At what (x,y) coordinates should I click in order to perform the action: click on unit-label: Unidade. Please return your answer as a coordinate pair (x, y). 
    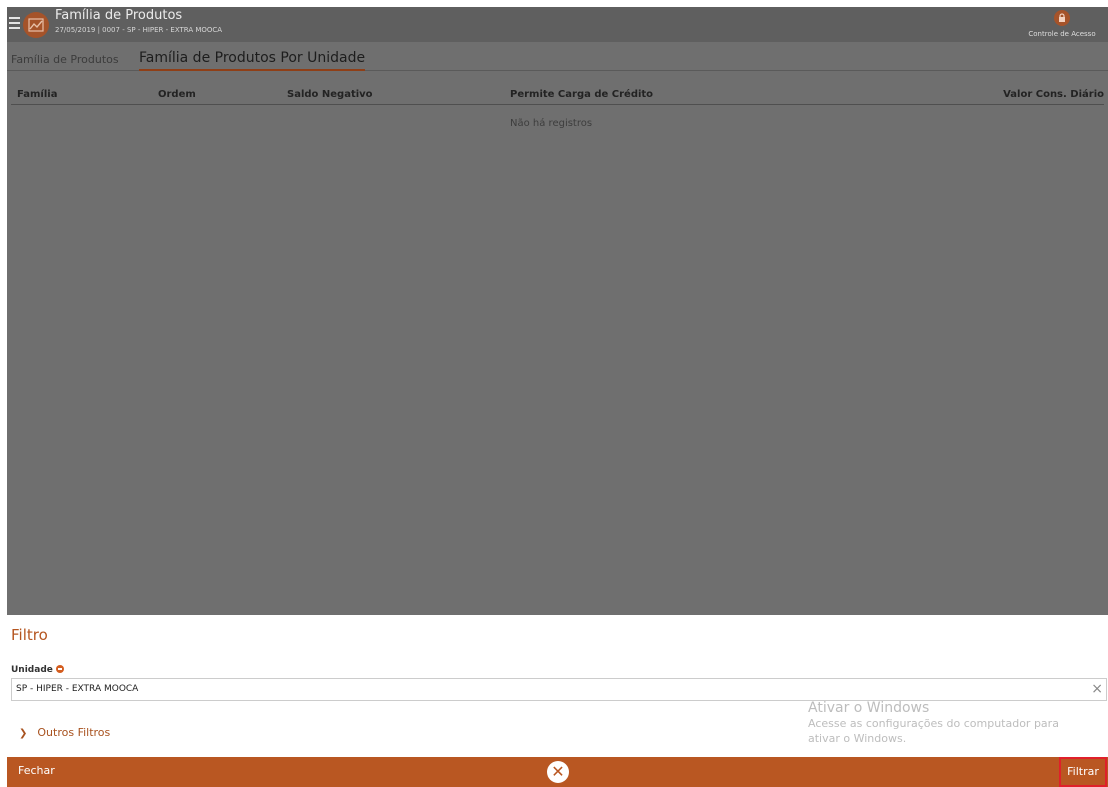
    Looking at the image, I should click on (37, 670).